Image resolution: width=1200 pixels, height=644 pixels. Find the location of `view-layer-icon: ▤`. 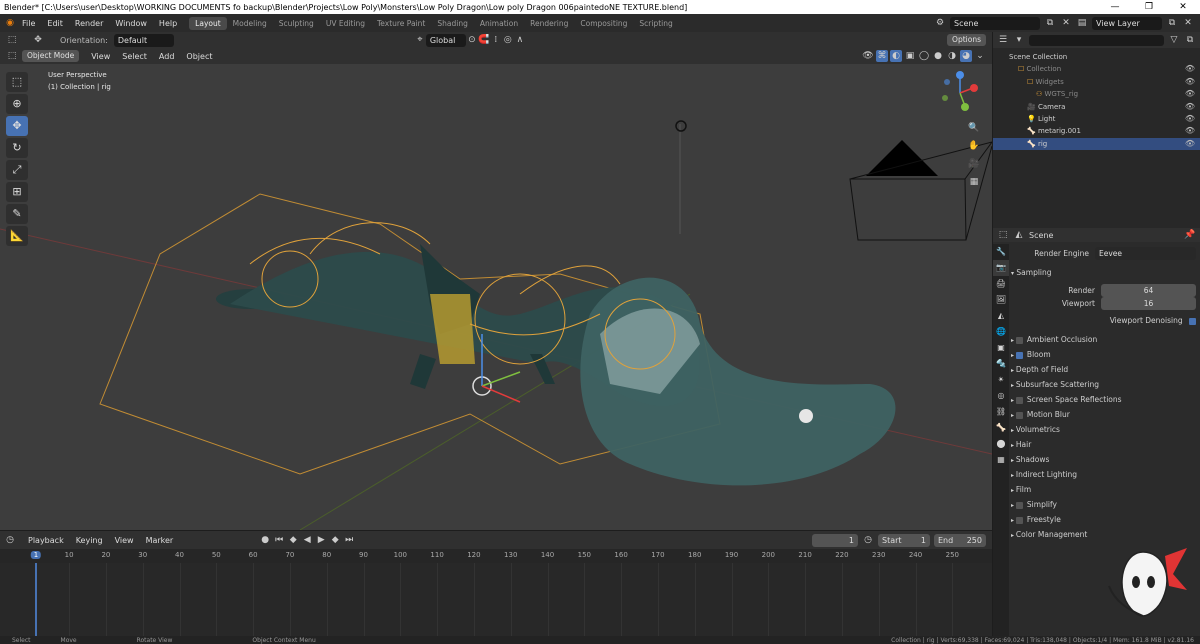

view-layer-icon: ▤ is located at coordinates (1082, 23).